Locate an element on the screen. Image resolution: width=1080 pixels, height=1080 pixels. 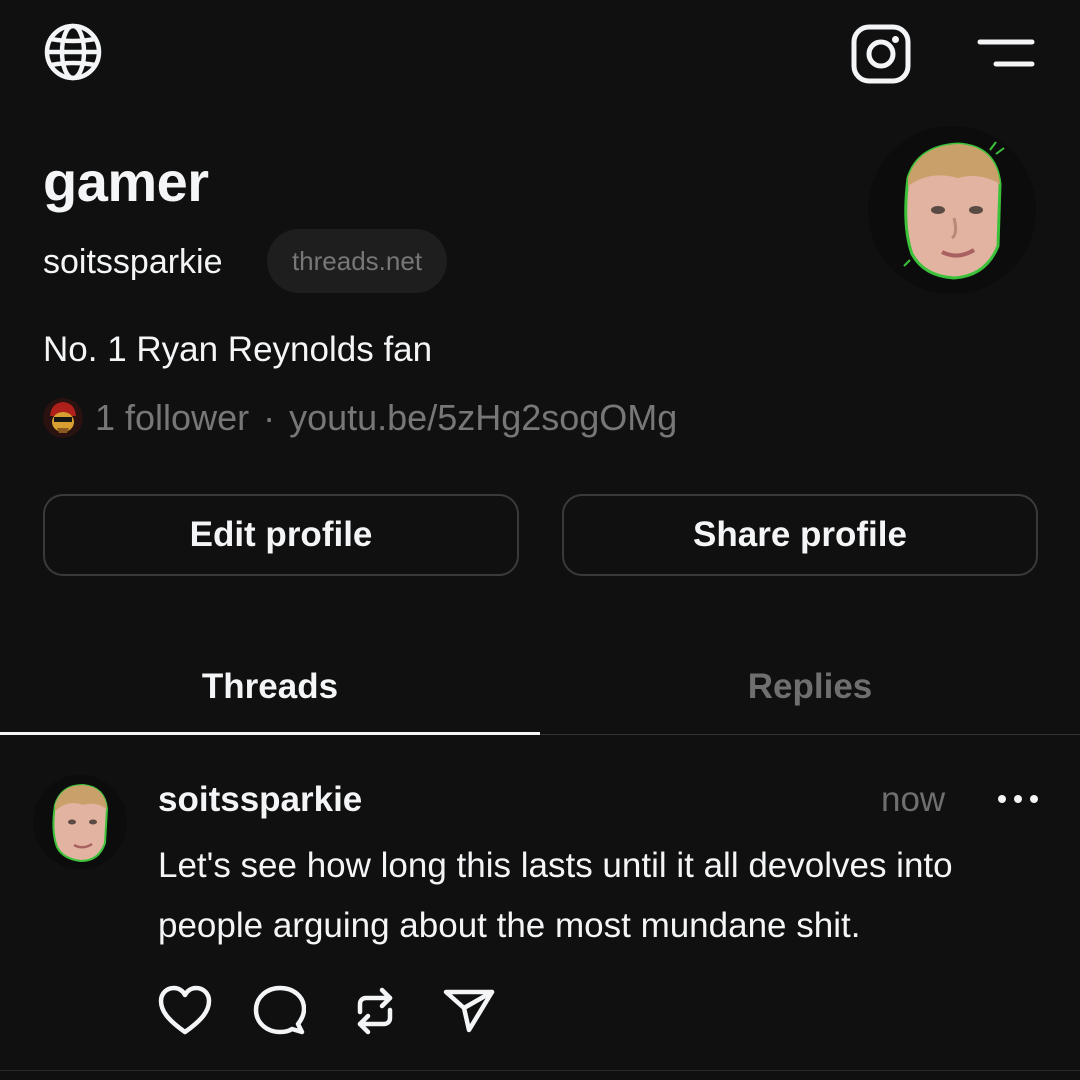
post-username: soitssparkie is located at coordinates (260, 800).